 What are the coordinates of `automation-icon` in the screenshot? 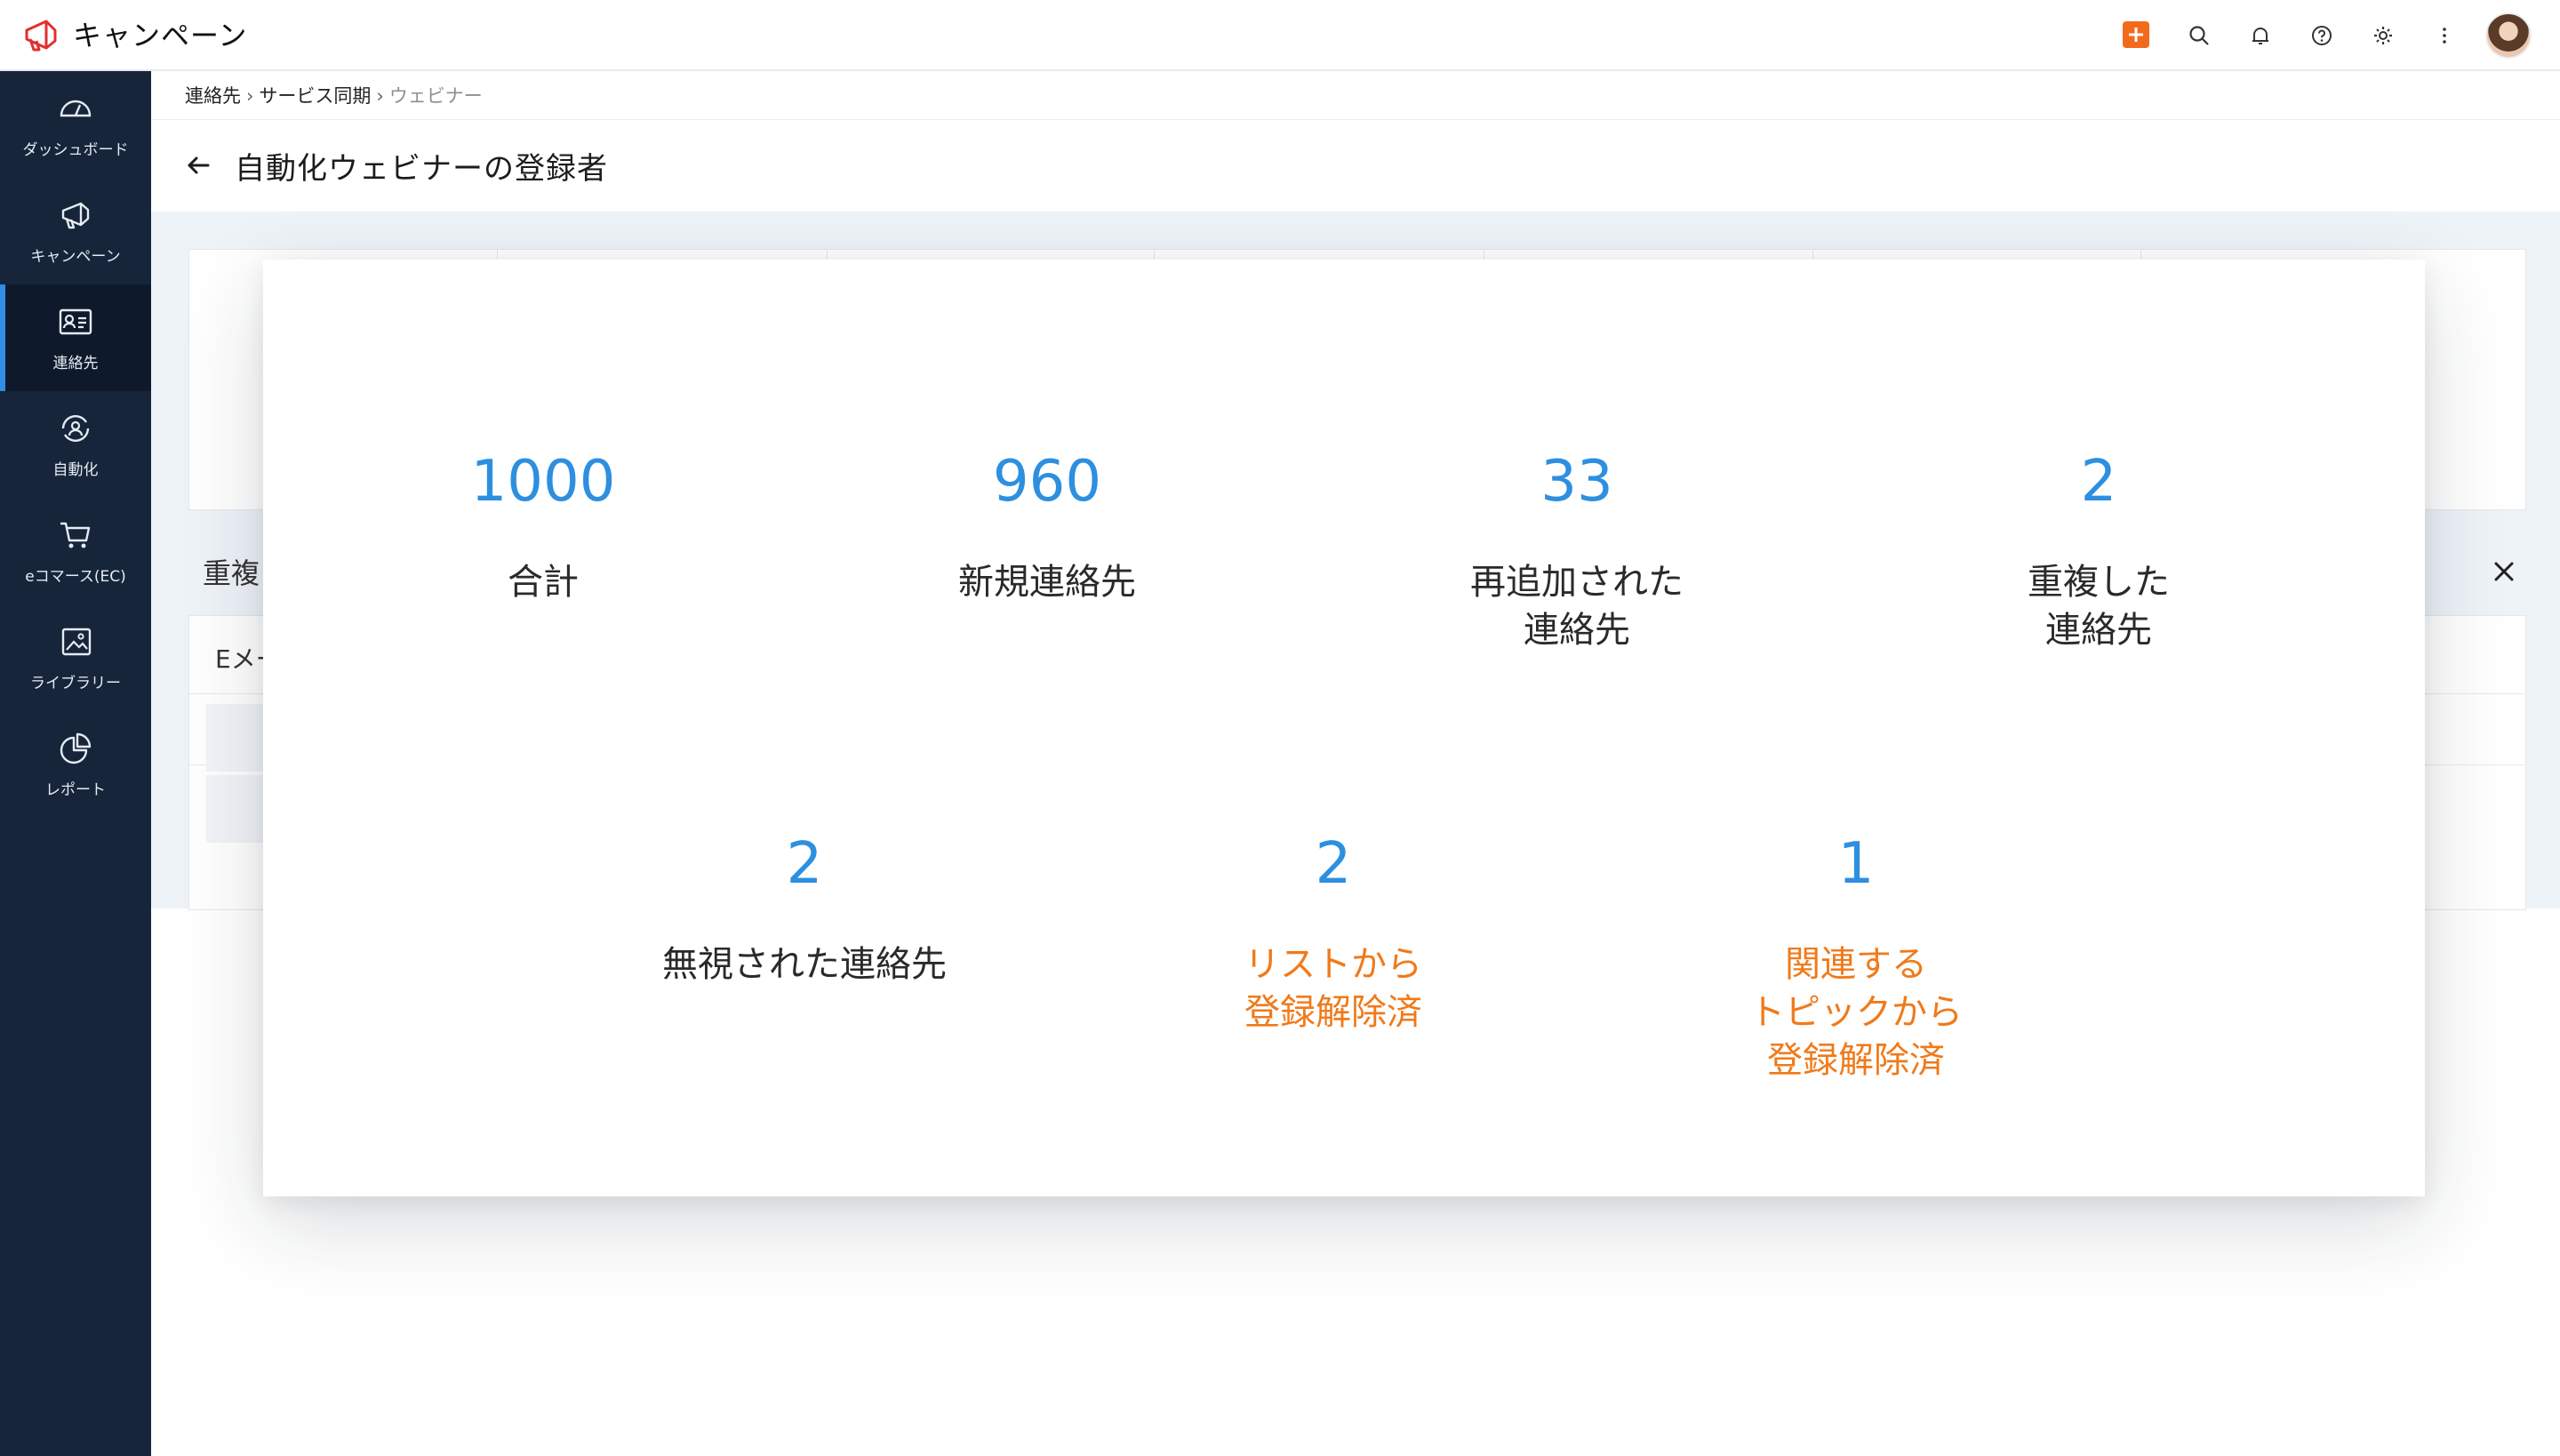 It's located at (75, 428).